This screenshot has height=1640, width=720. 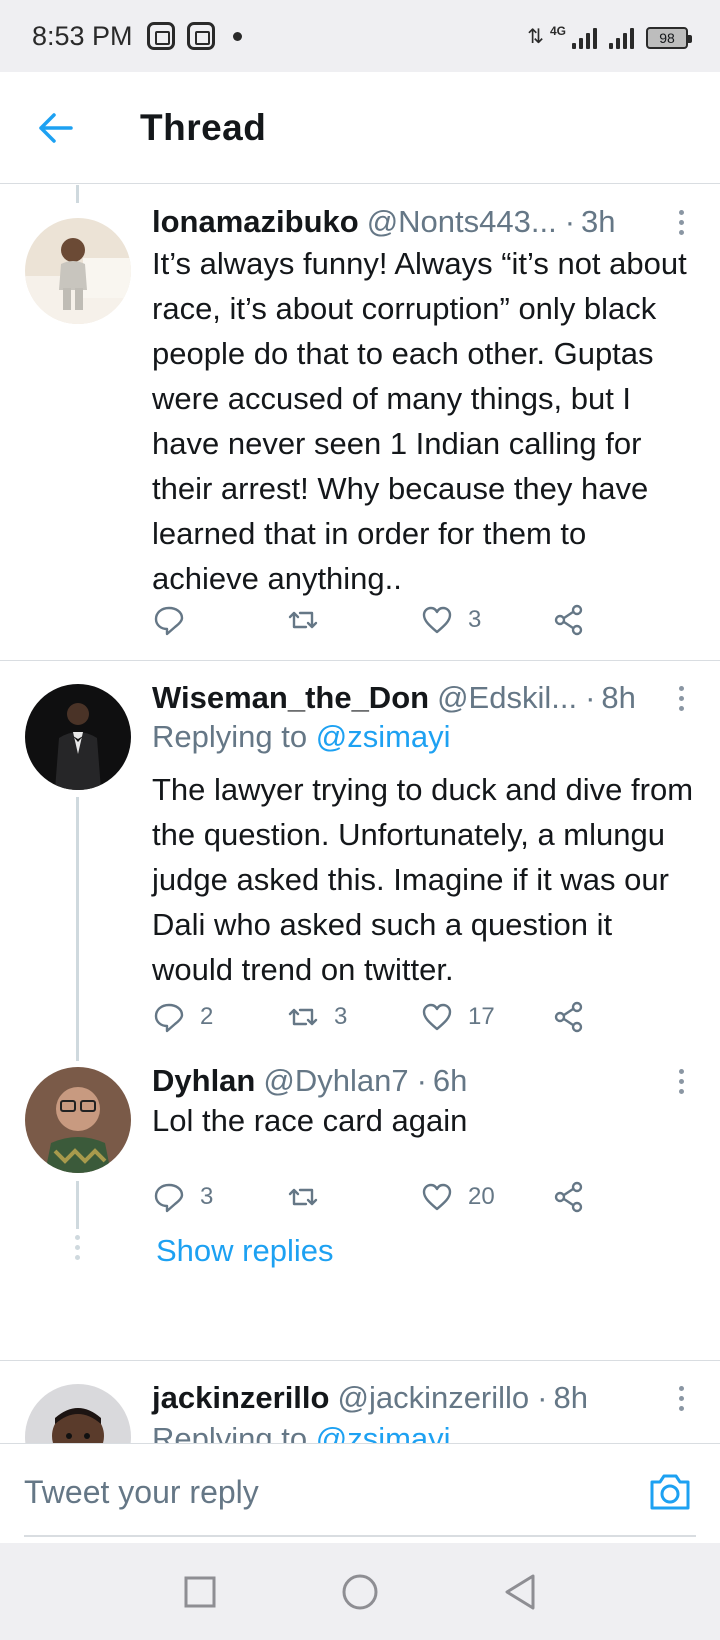 What do you see at coordinates (237, 36) in the screenshot?
I see `more-notifications-dot-icon` at bounding box center [237, 36].